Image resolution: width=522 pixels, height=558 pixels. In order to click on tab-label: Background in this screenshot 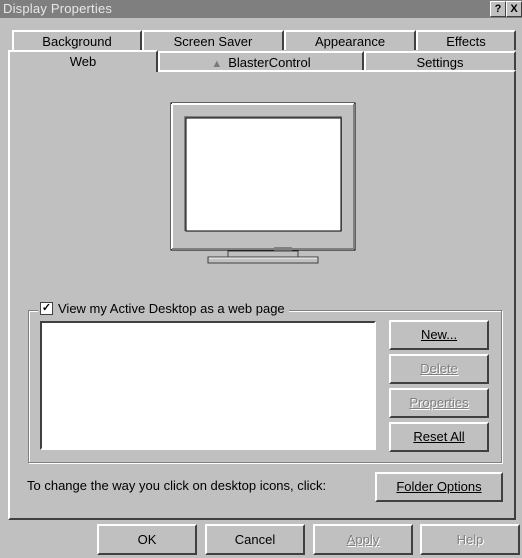, I will do `click(77, 41)`.